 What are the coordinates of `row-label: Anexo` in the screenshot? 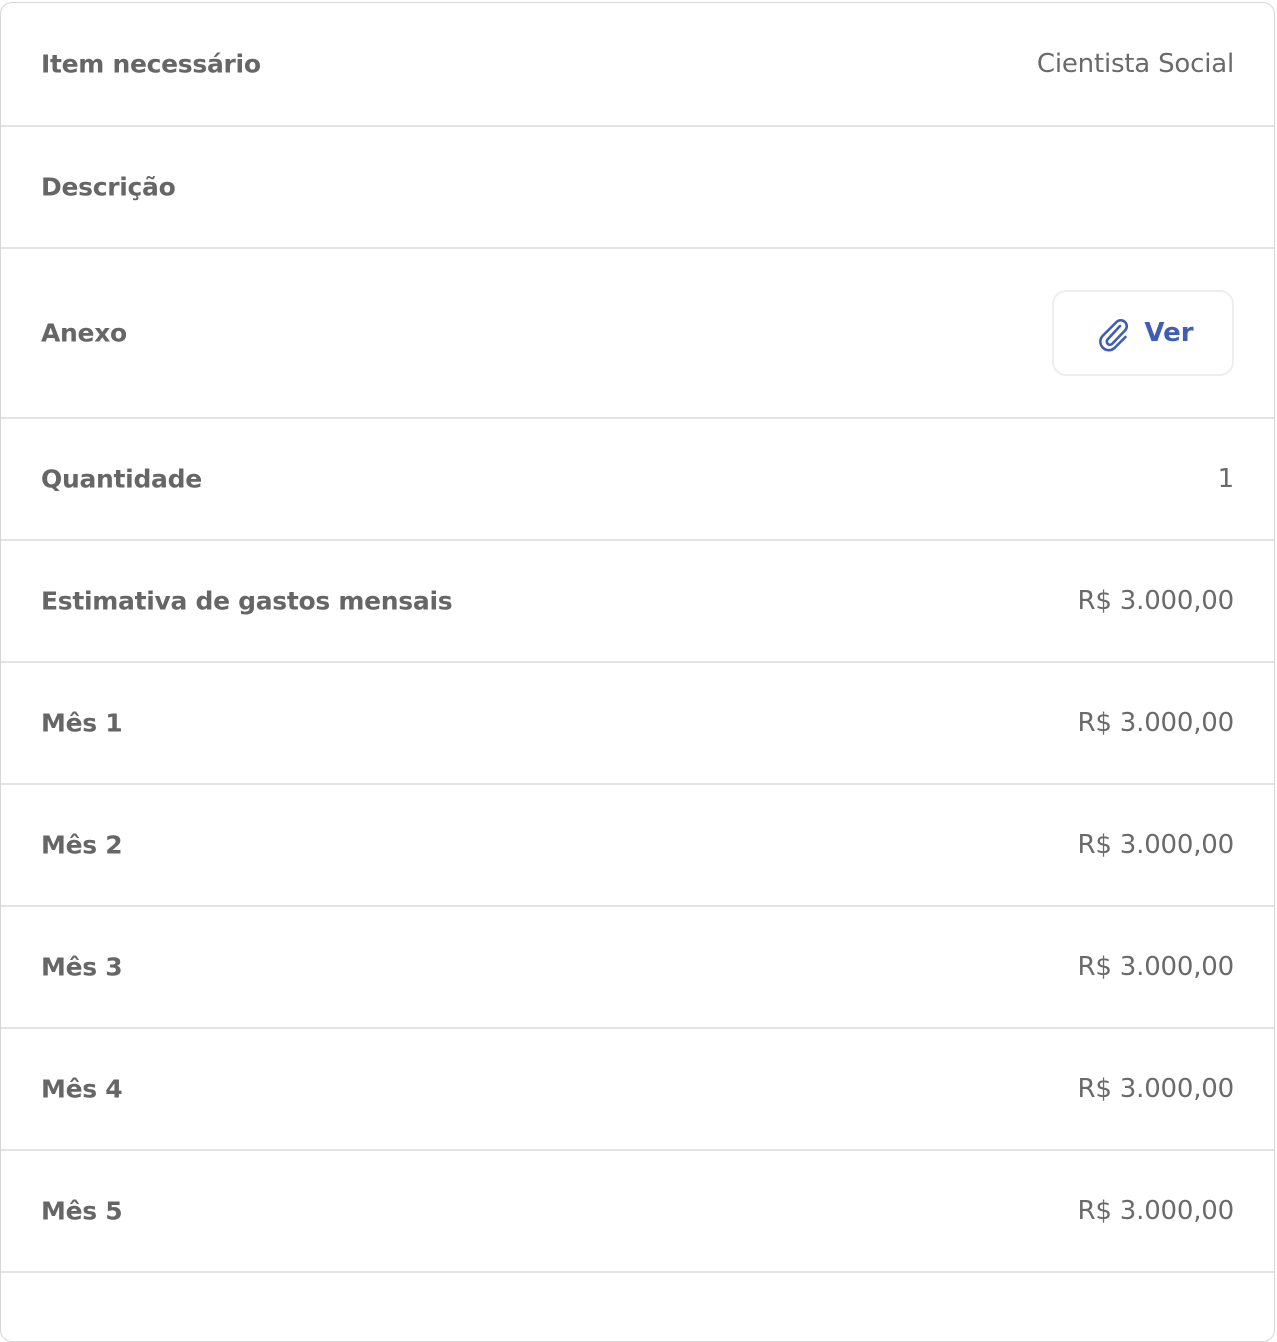 It's located at (84, 333).